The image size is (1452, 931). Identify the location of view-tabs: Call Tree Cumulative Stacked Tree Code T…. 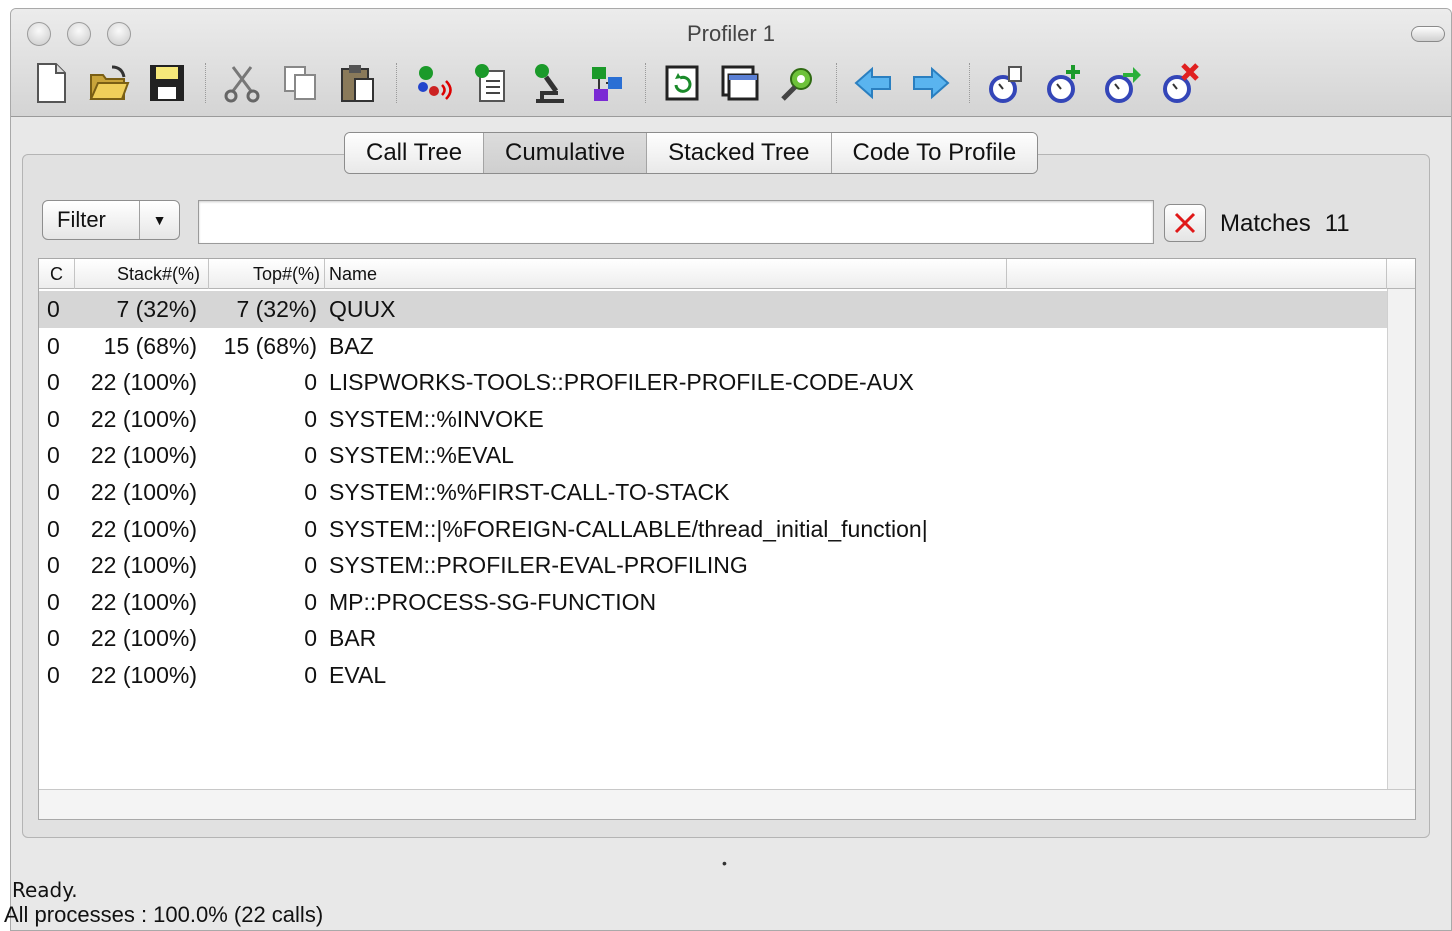
(691, 153).